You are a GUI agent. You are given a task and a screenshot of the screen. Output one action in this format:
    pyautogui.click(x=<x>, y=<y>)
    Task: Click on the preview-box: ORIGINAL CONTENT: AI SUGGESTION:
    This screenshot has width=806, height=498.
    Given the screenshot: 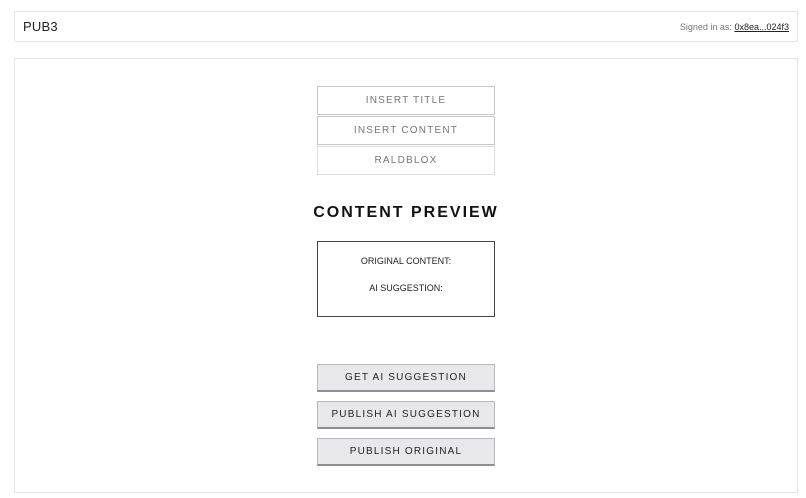 What is the action you would take?
    pyautogui.click(x=406, y=279)
    